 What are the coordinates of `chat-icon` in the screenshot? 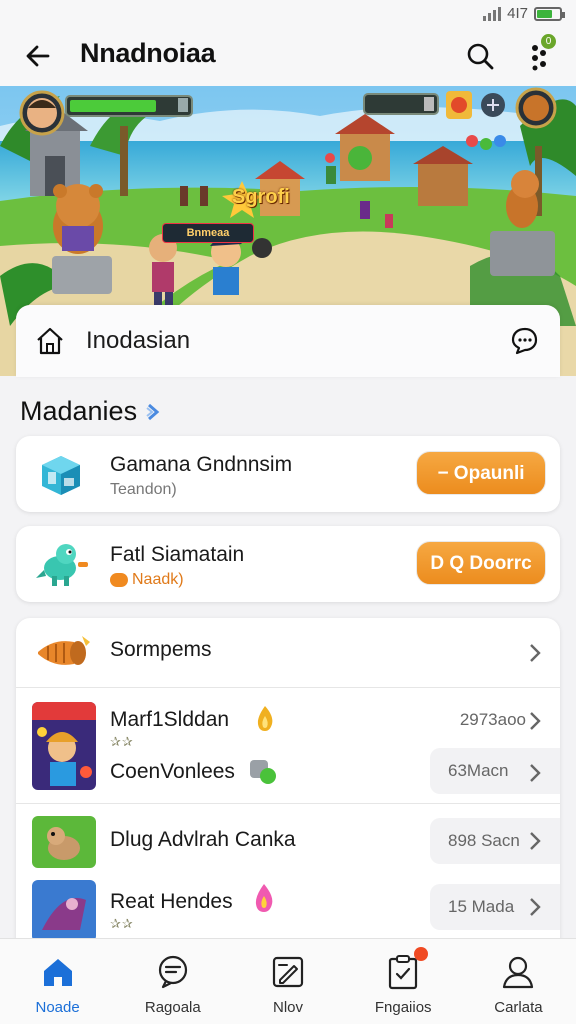 It's located at (524, 341).